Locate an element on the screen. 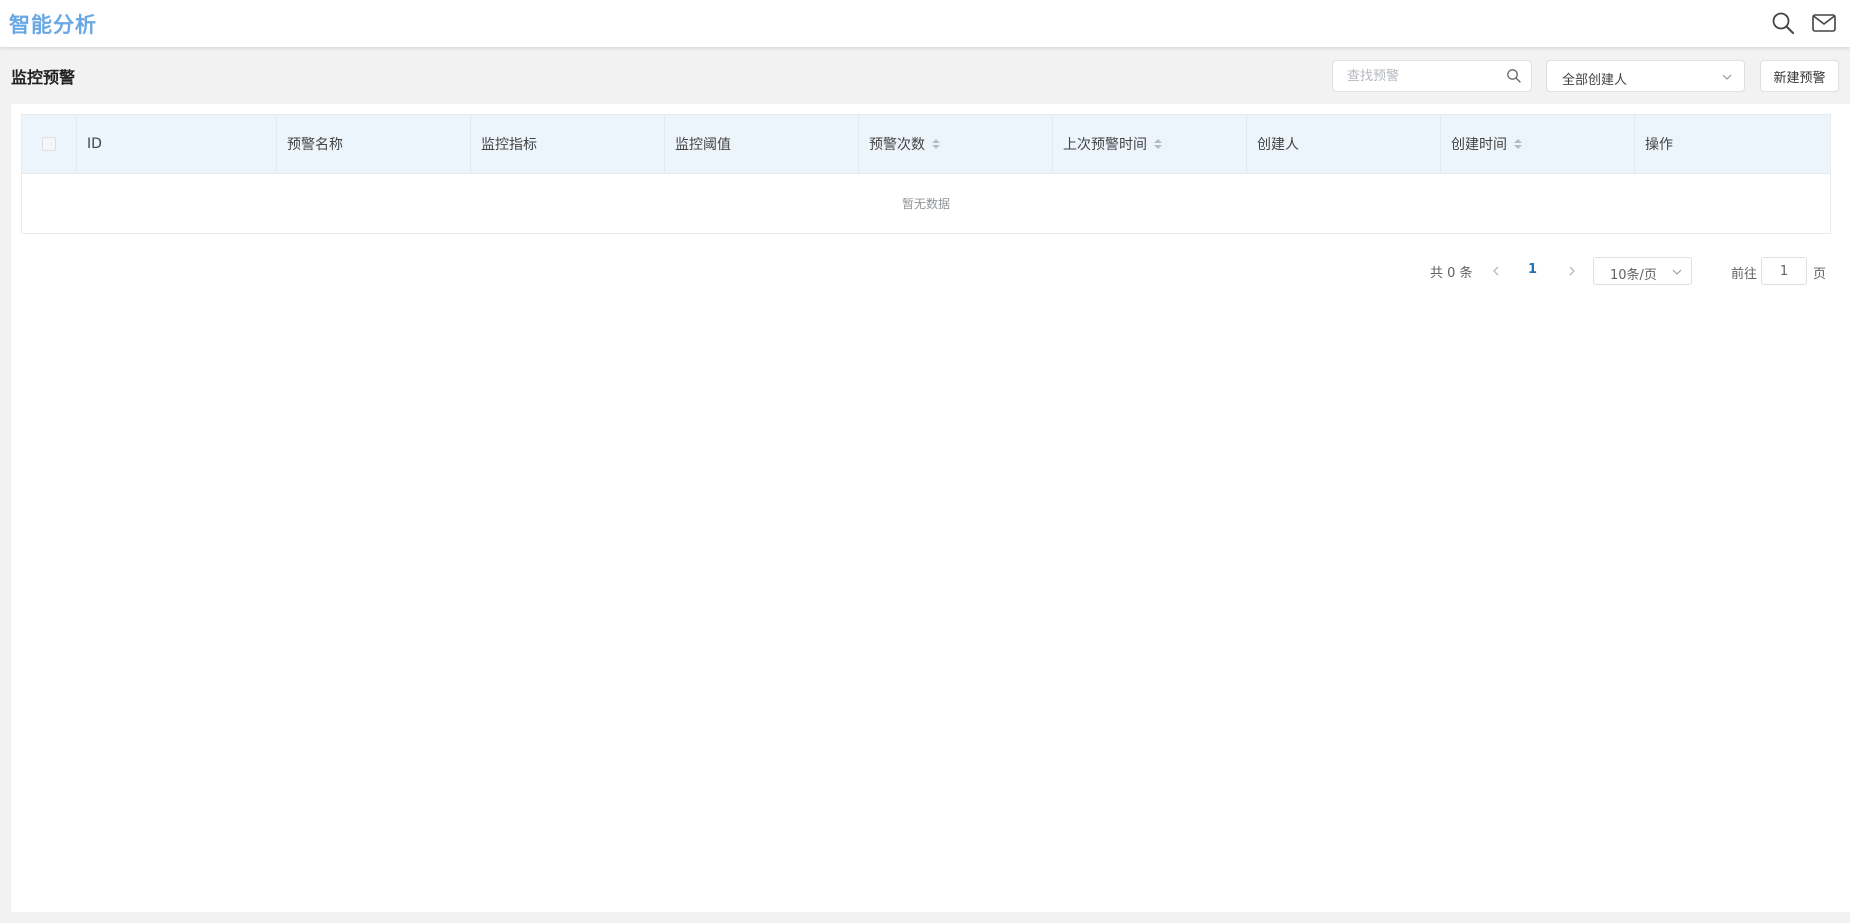 The image size is (1850, 923). header-cell-id: ID is located at coordinates (177, 144).